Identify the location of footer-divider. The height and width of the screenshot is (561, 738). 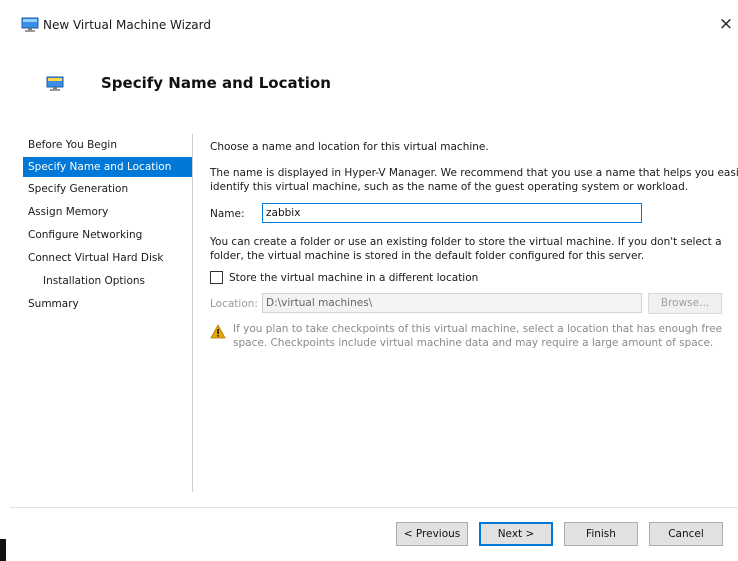
(374, 507).